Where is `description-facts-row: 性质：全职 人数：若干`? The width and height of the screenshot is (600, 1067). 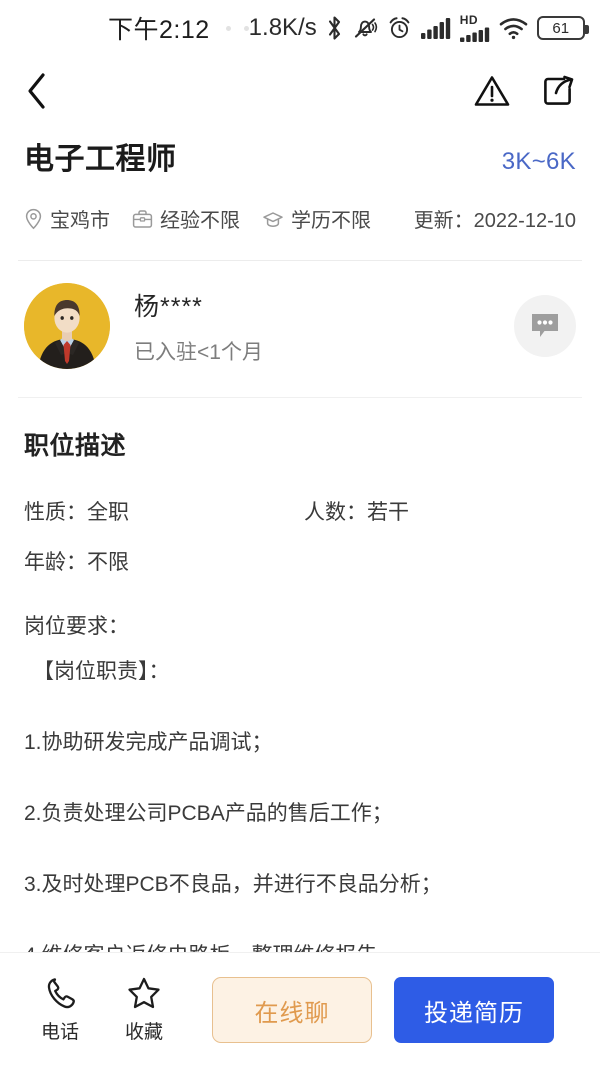
description-facts-row: 性质：全职 人数：若干 is located at coordinates (300, 511).